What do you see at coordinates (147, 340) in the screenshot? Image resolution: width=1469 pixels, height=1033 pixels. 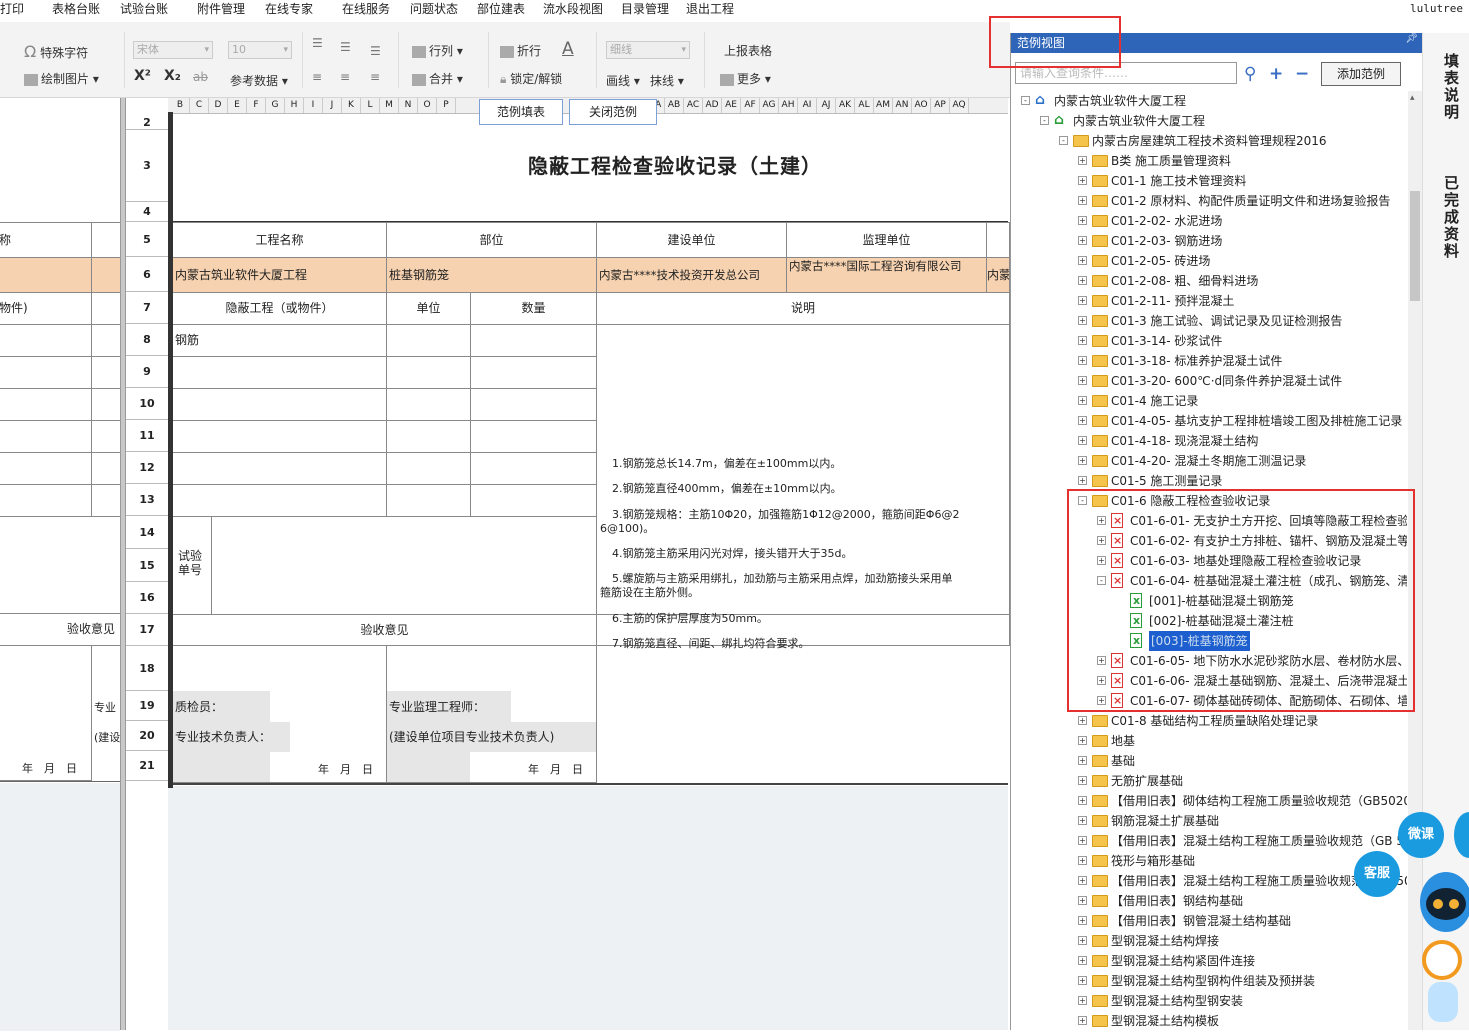 I see `row-number: 8` at bounding box center [147, 340].